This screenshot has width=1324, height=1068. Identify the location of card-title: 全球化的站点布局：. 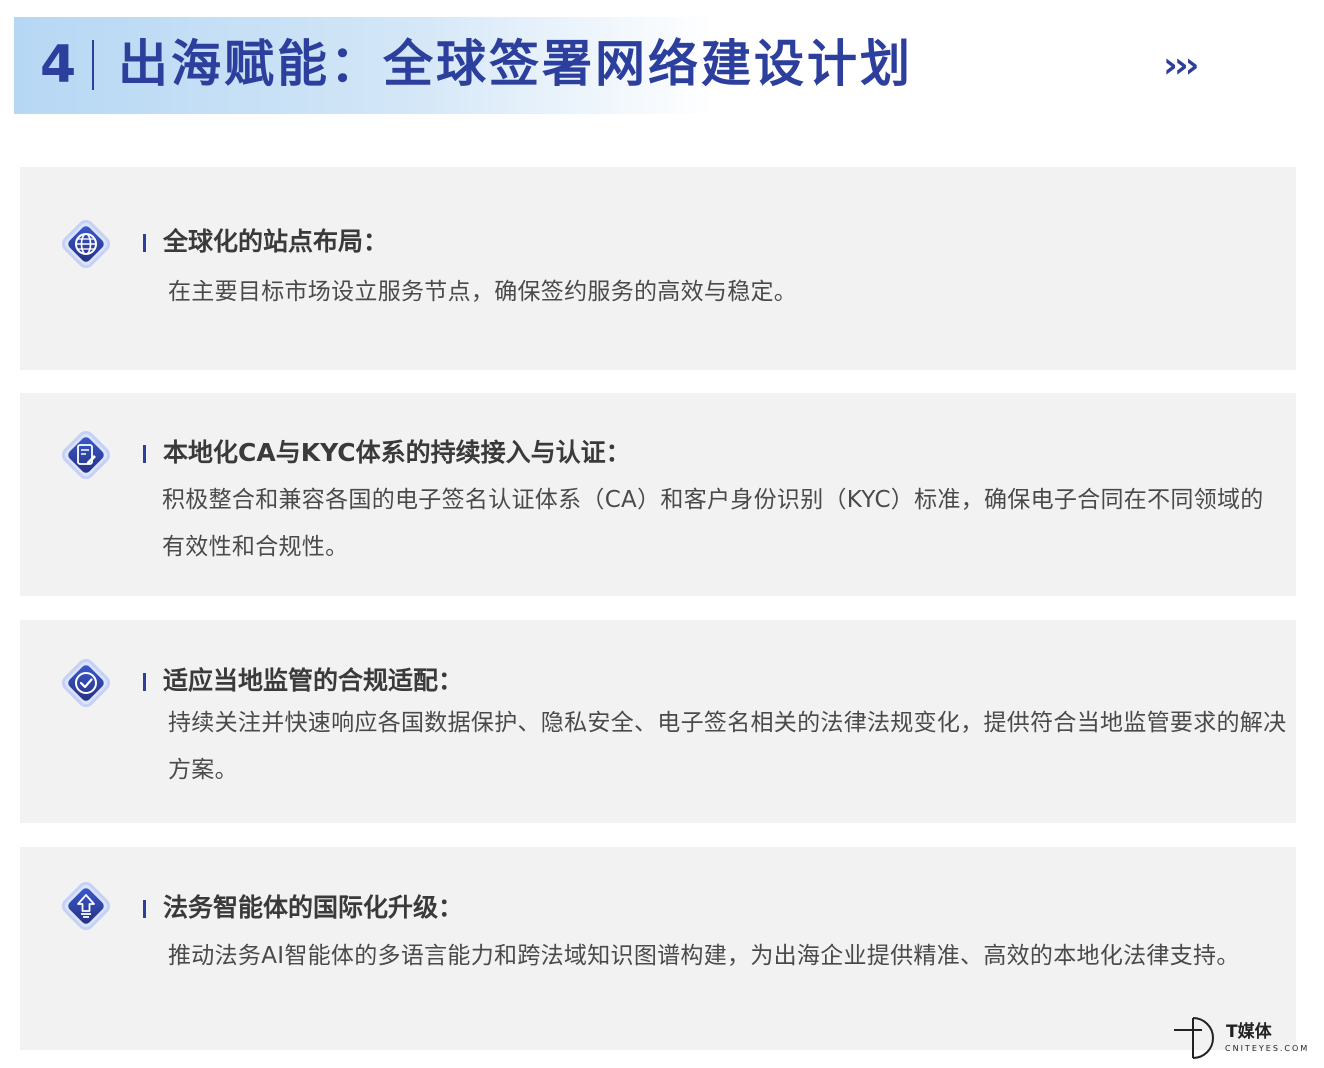
(276, 241).